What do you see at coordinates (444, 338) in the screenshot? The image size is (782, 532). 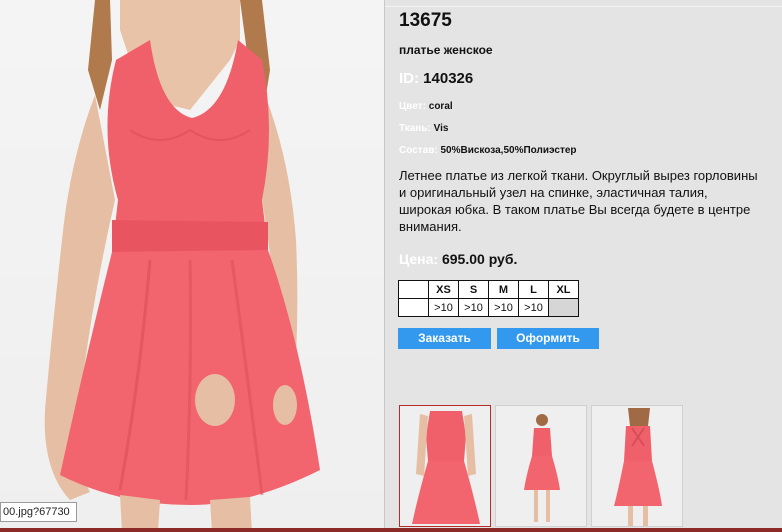 I see `order-button: Заказать` at bounding box center [444, 338].